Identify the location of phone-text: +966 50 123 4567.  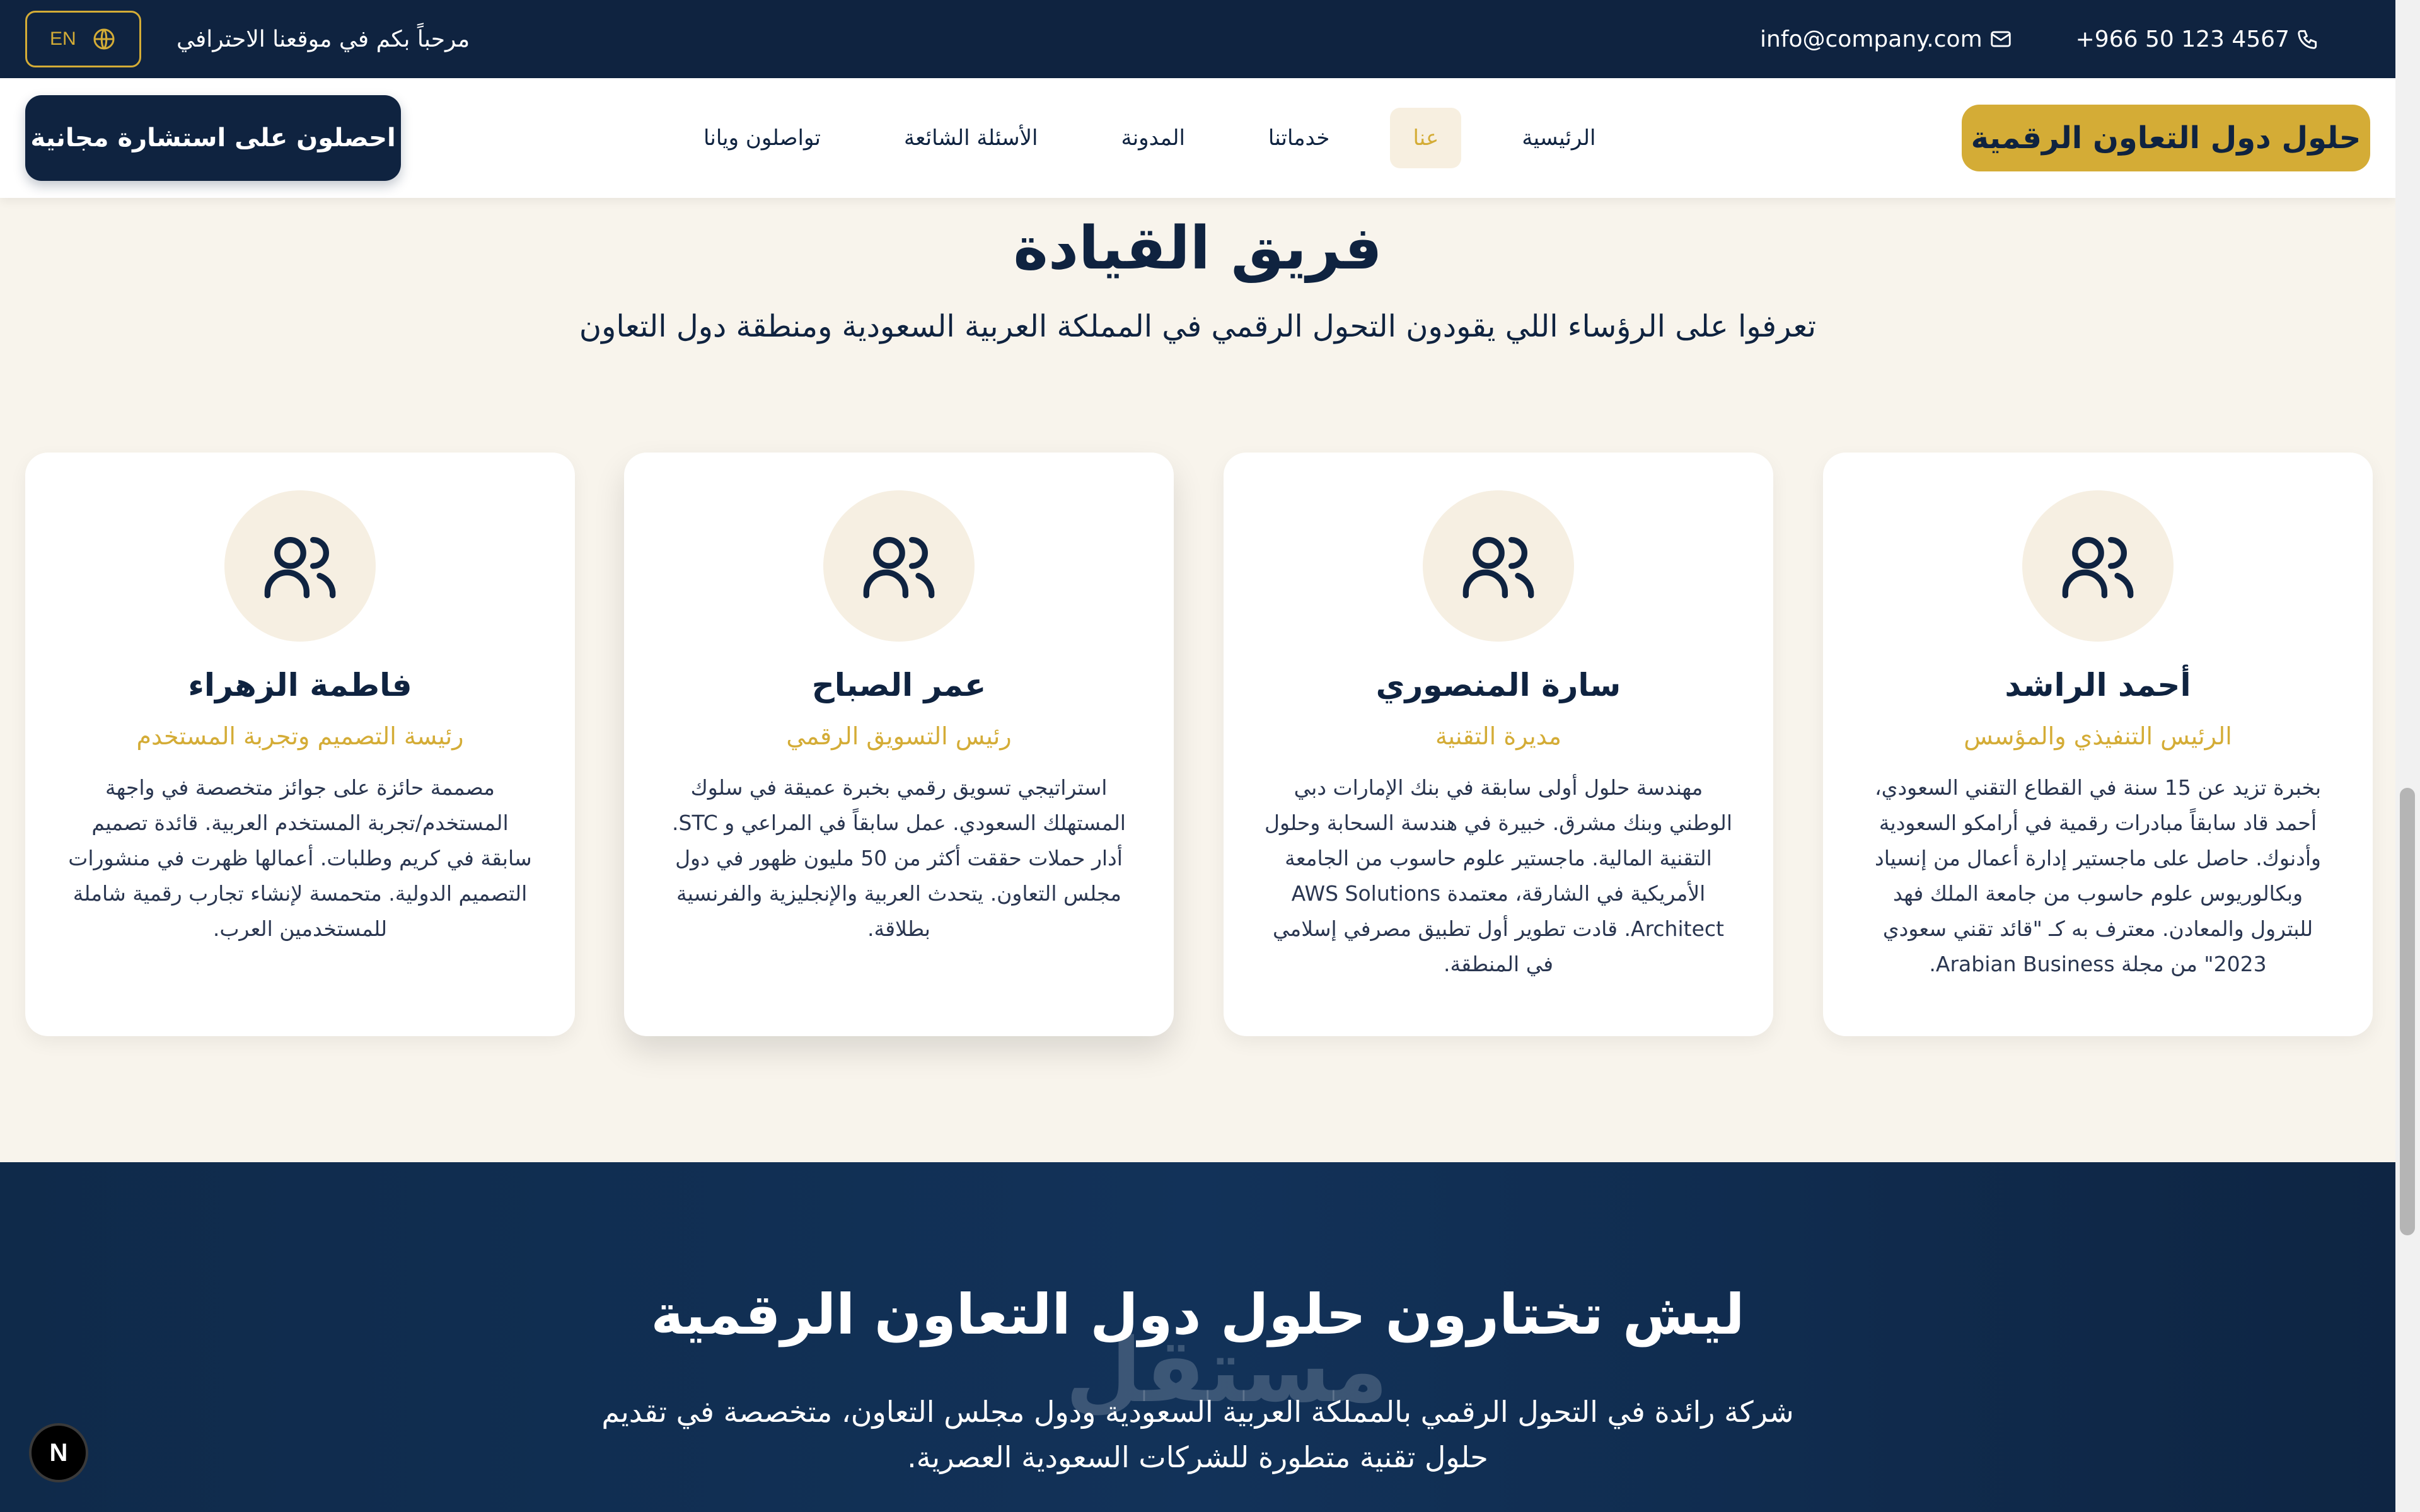
(2182, 39).